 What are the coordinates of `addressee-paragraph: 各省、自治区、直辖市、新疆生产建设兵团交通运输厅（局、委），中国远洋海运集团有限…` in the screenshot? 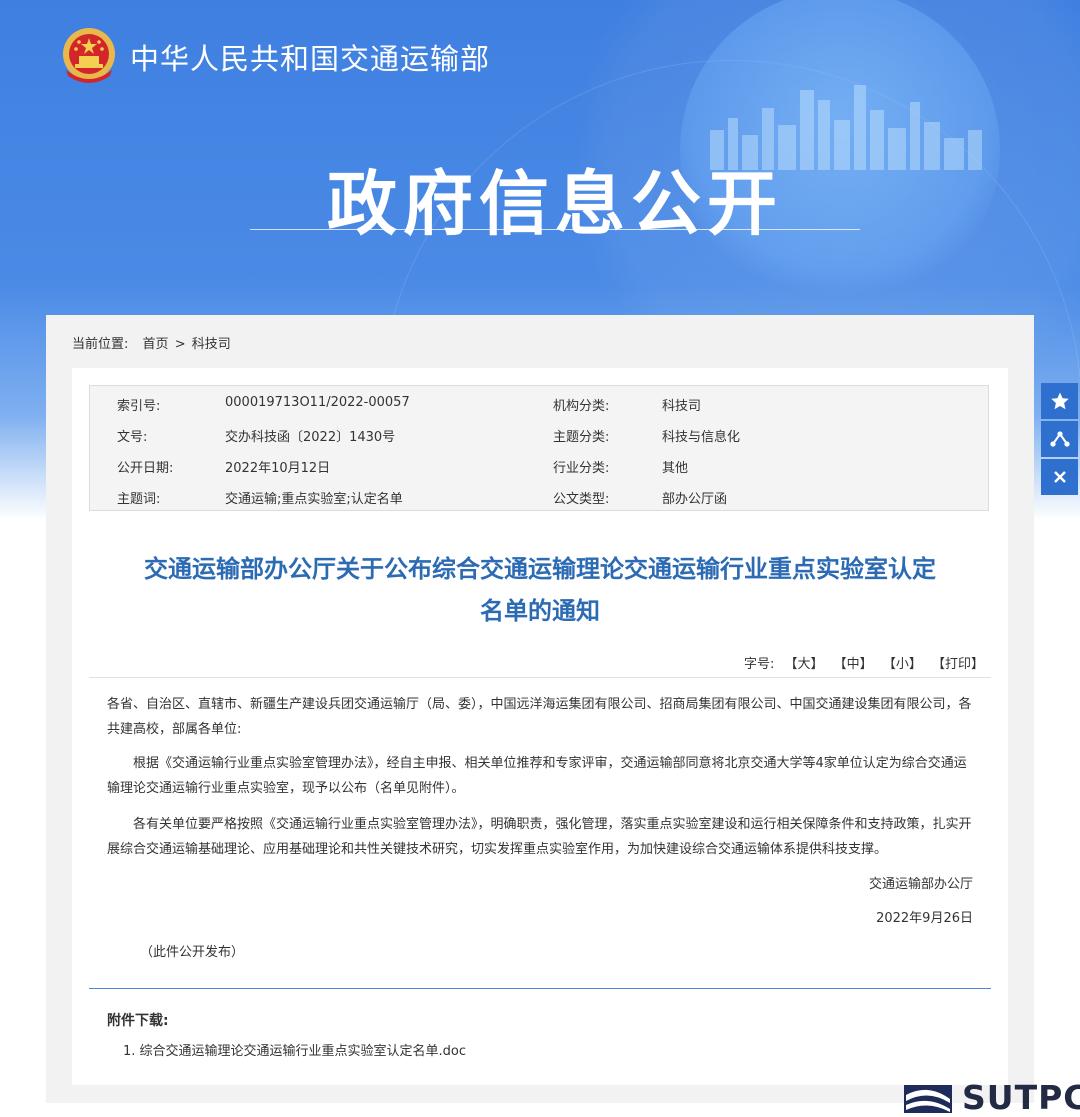 It's located at (539, 717).